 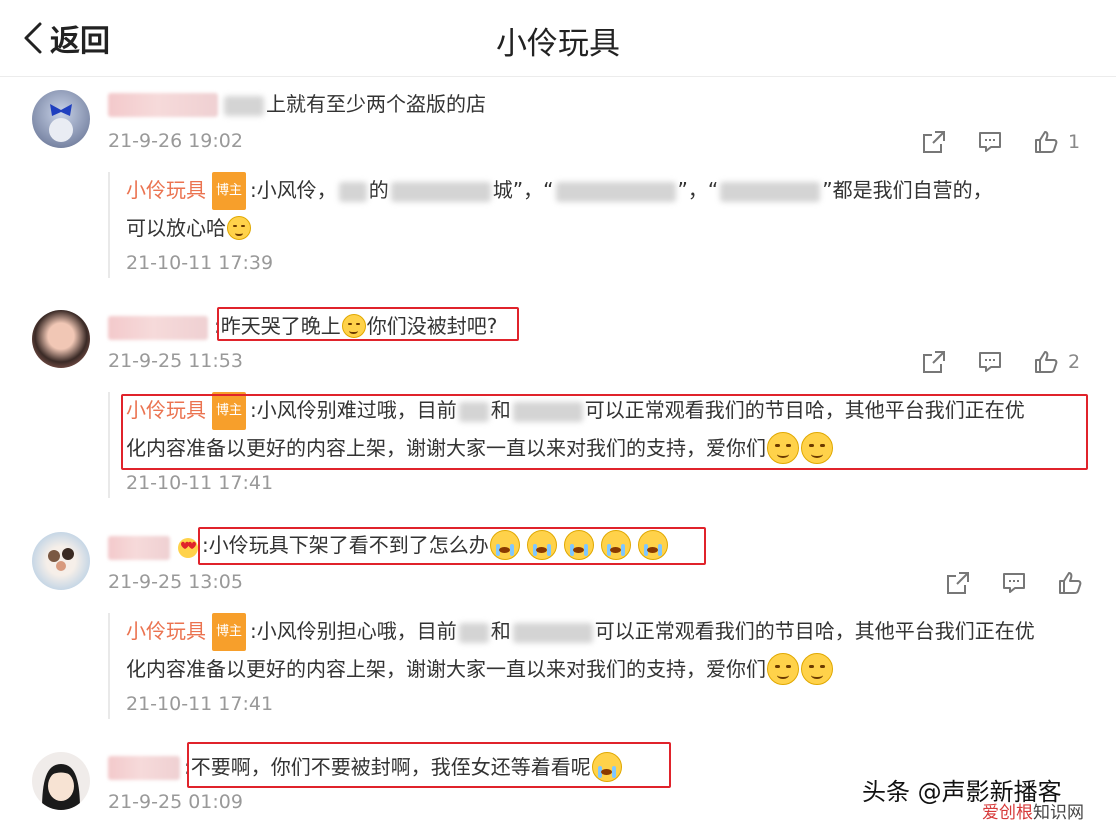 What do you see at coordinates (200, 263) in the screenshot?
I see `reply-time: 21-10-11 17:39` at bounding box center [200, 263].